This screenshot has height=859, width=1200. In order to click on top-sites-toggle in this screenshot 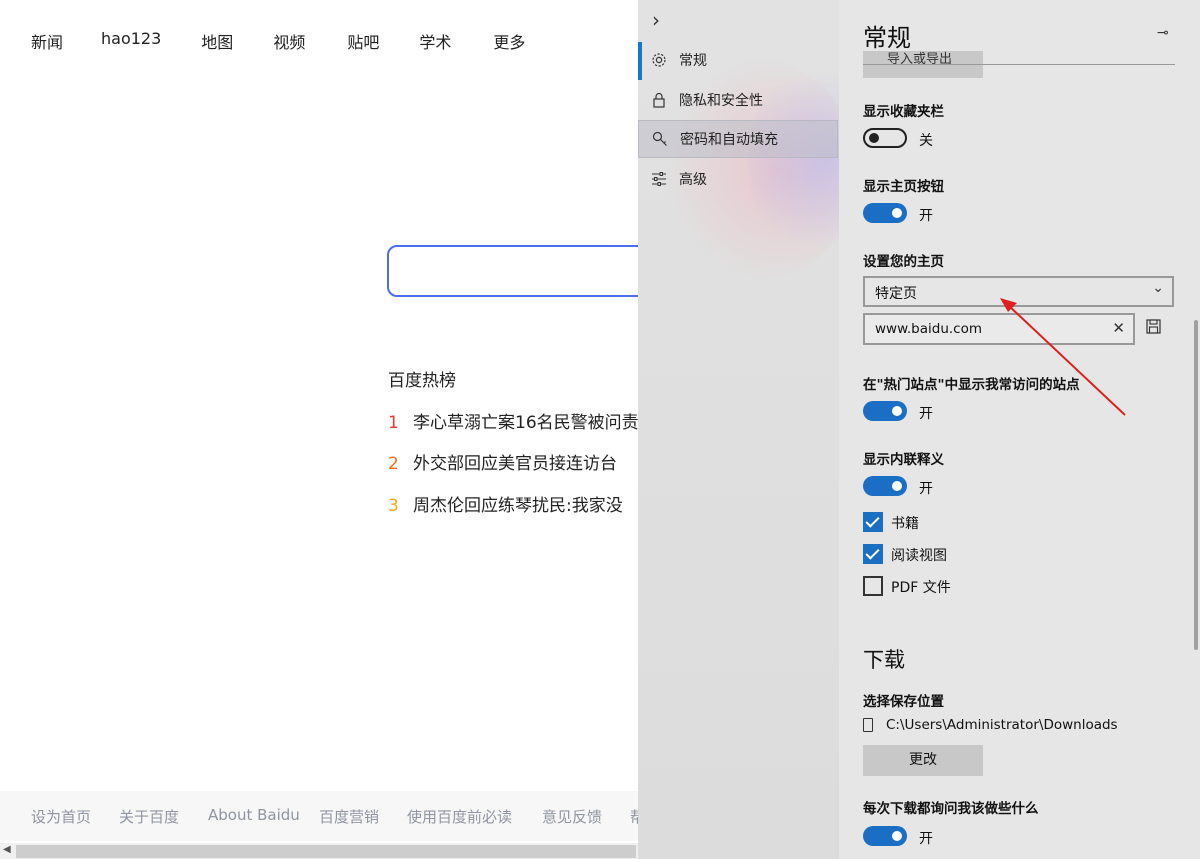, I will do `click(885, 411)`.